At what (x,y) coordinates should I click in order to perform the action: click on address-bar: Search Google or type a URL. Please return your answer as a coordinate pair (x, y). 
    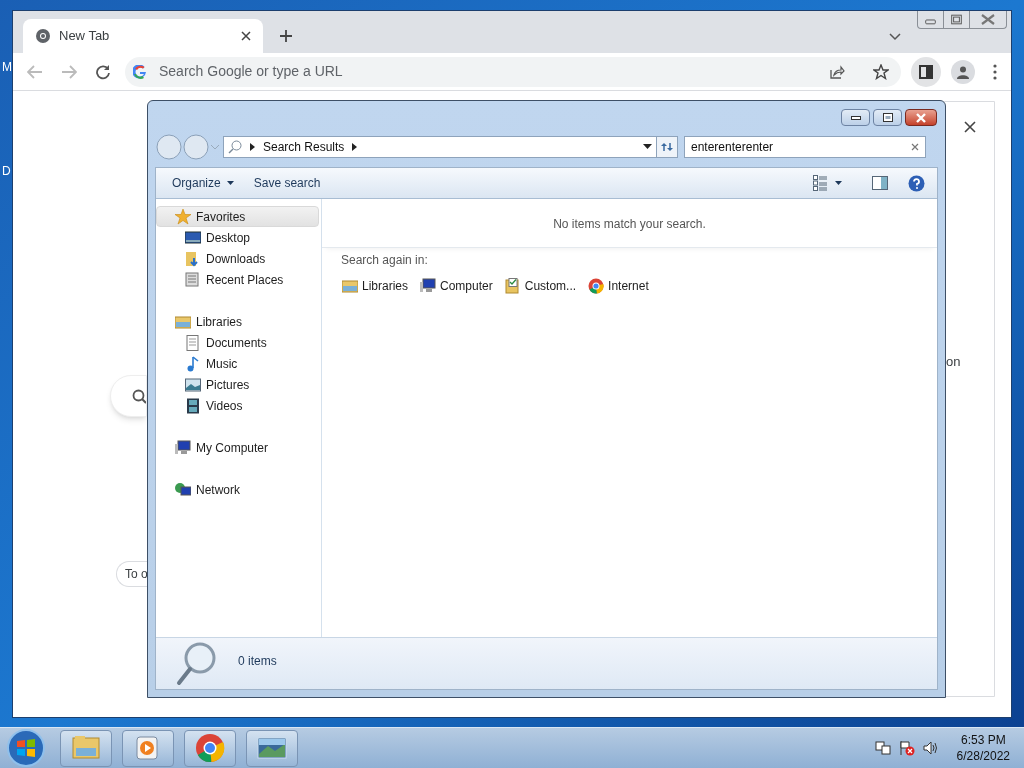
    Looking at the image, I should click on (513, 71).